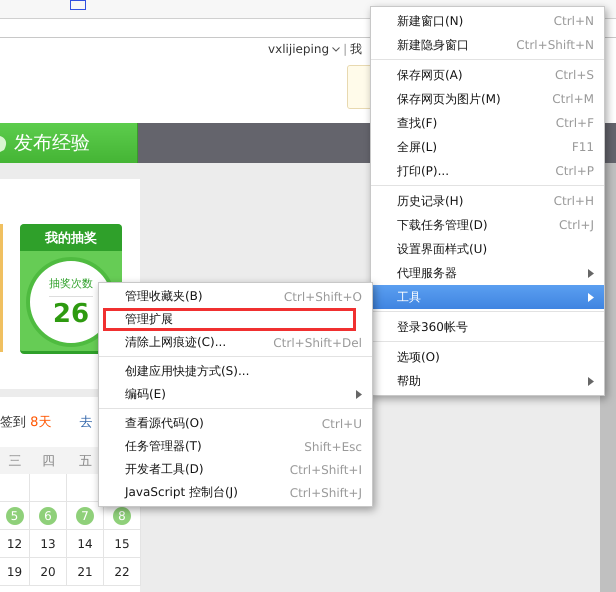 The height and width of the screenshot is (592, 616). I want to click on menu-item: 全屏(L) F11, so click(487, 147).